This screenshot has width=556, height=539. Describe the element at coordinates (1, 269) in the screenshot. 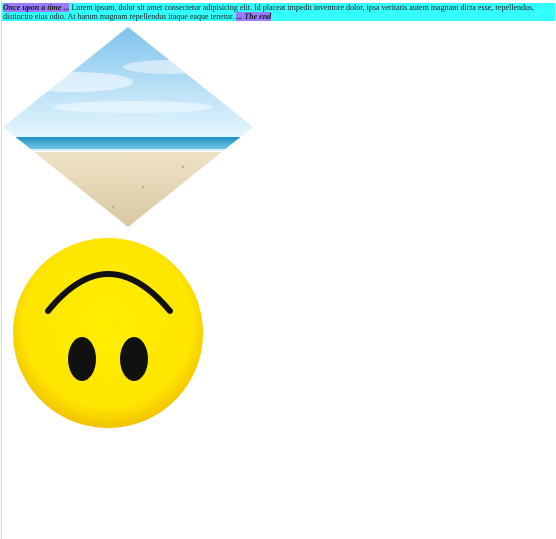

I see `left-border` at that location.